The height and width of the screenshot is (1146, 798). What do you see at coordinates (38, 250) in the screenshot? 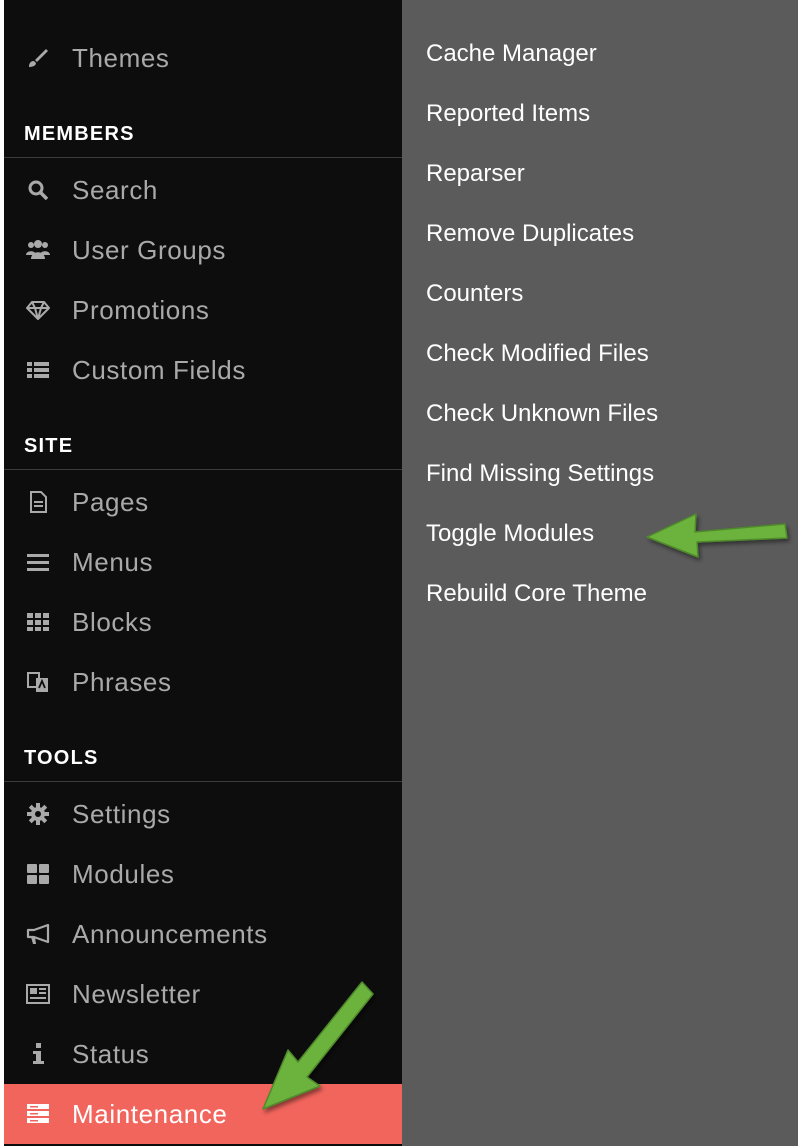
I see `users-icon` at bounding box center [38, 250].